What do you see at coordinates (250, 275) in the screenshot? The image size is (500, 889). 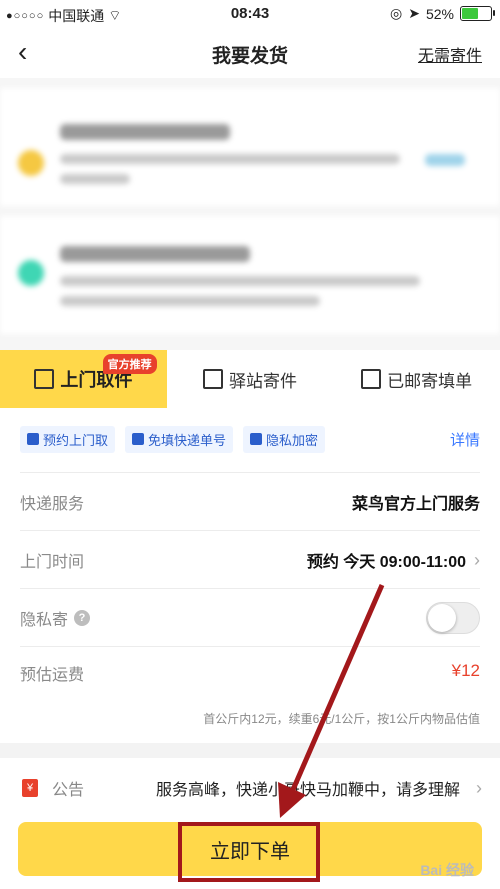 I see `receiver-card-blurred` at bounding box center [250, 275].